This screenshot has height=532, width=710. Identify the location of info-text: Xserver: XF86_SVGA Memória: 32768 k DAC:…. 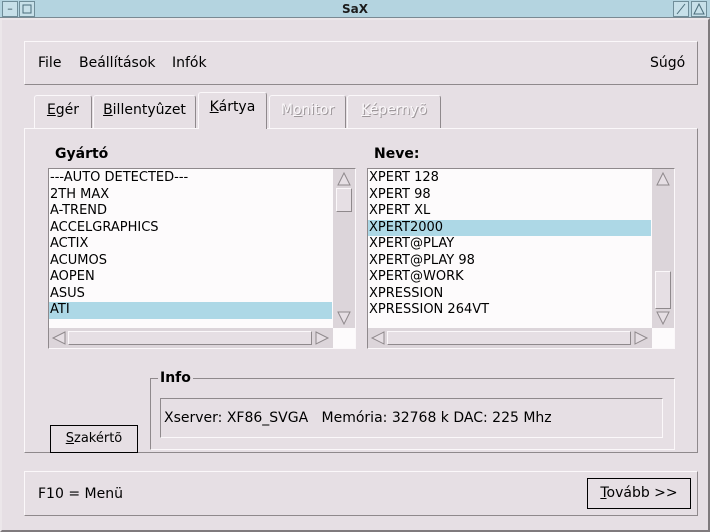
(411, 418).